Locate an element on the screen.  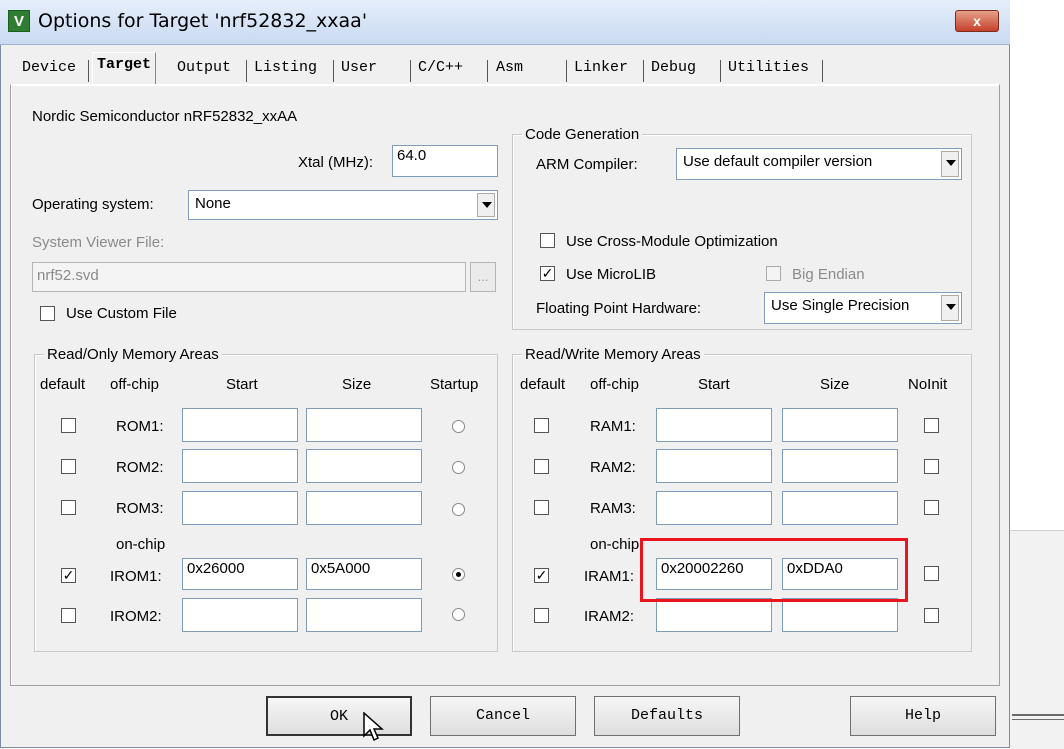
ro-header-start: Start is located at coordinates (242, 384).